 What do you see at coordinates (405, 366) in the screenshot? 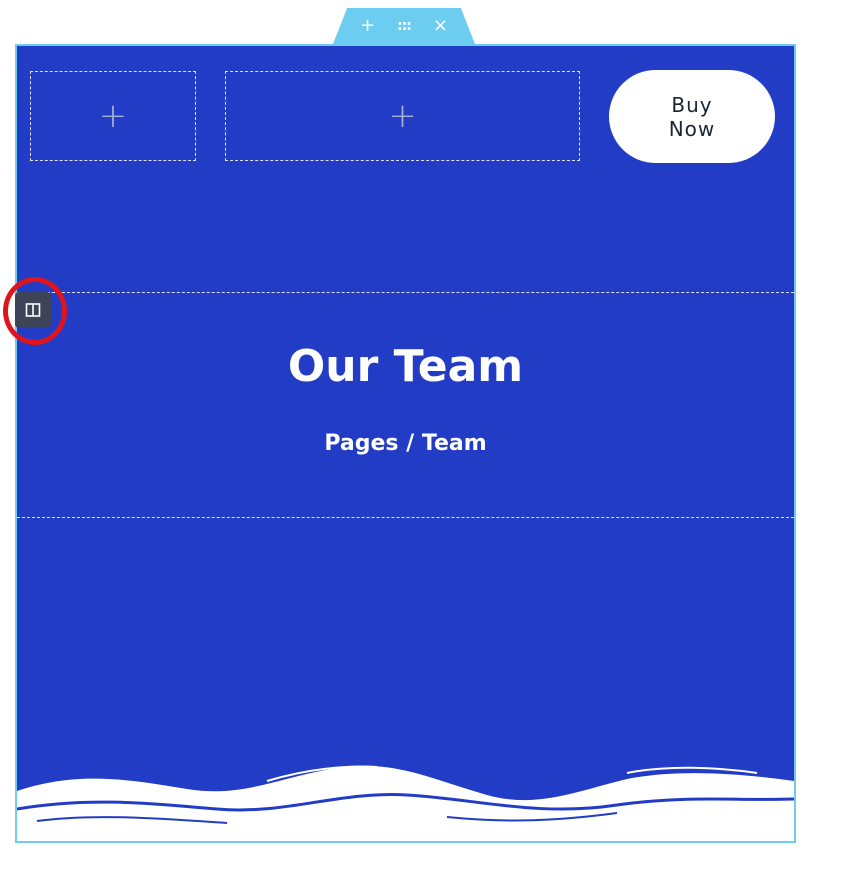
I see `page-title: Our Team` at bounding box center [405, 366].